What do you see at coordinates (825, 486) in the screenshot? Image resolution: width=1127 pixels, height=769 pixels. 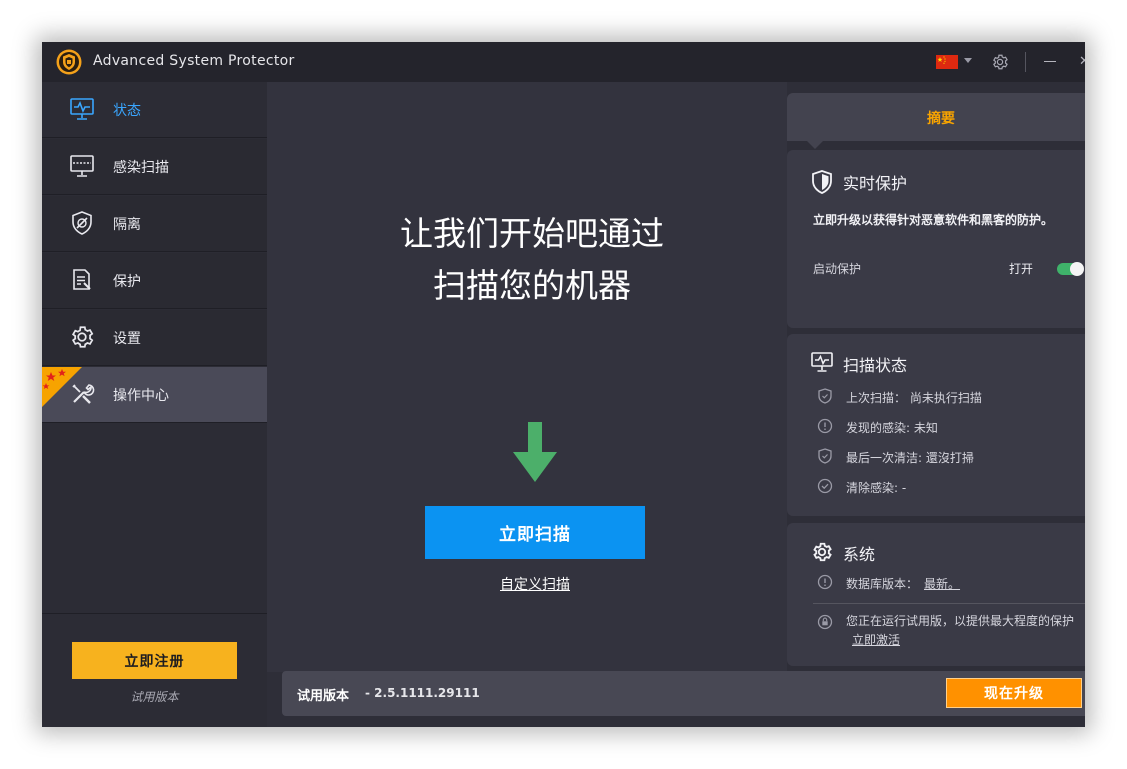 I see `check-circle-icon` at bounding box center [825, 486].